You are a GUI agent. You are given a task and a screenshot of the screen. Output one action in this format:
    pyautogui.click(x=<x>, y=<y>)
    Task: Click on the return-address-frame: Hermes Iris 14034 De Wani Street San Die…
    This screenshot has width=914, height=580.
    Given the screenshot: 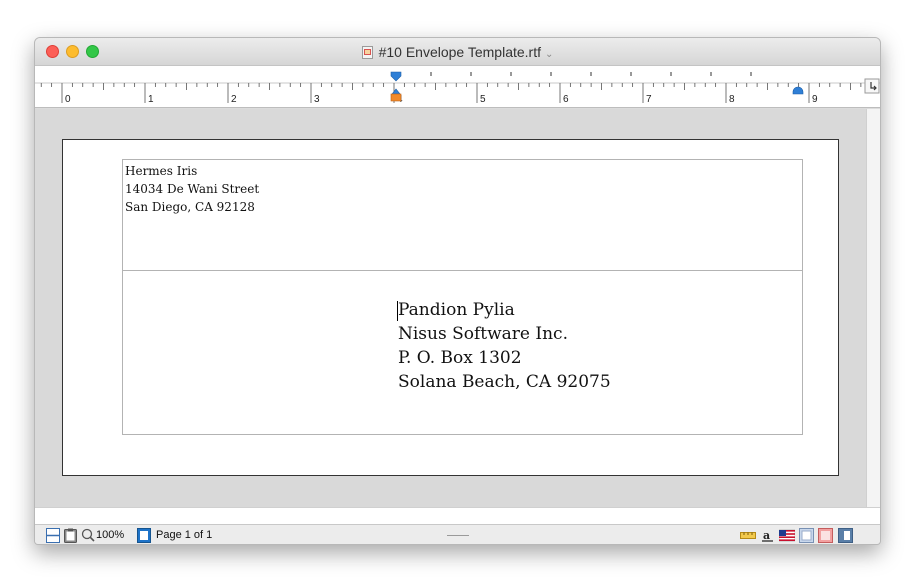 What is the action you would take?
    pyautogui.click(x=462, y=215)
    